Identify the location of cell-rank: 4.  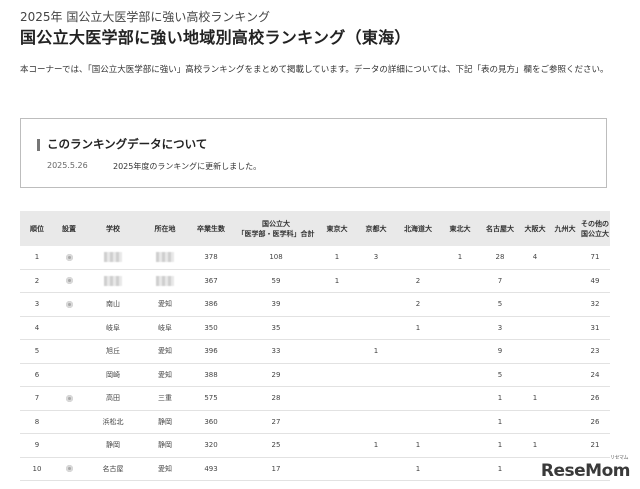
(37, 328).